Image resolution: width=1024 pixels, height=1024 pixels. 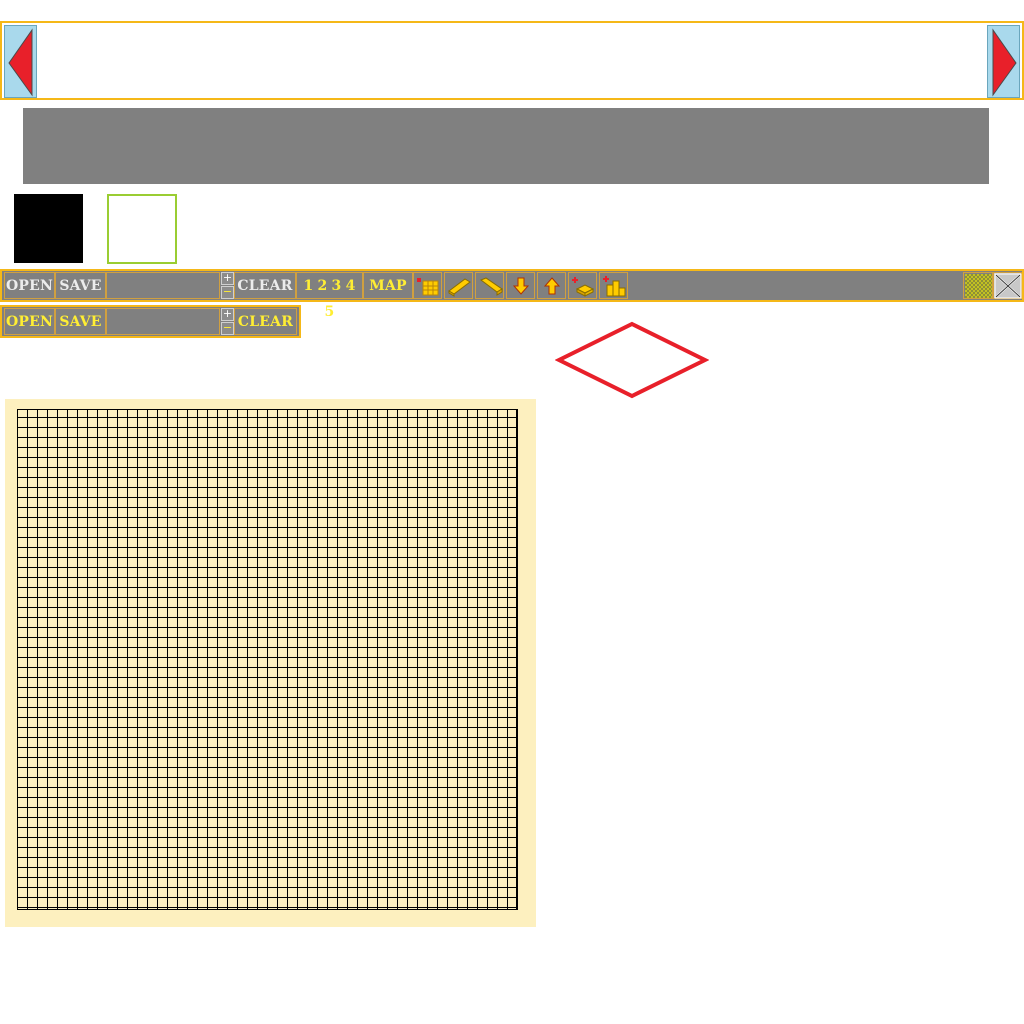 What do you see at coordinates (512, 60) in the screenshot?
I see `tile-palette-strip` at bounding box center [512, 60].